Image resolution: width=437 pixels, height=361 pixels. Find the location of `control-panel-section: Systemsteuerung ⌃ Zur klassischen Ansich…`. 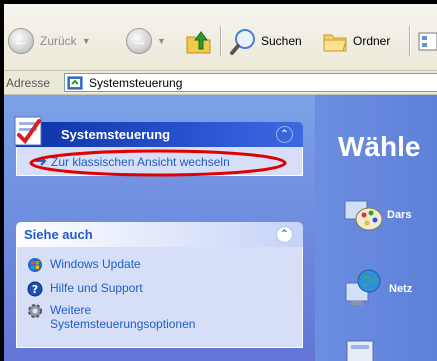

control-panel-section: Systemsteuerung ⌃ Zur klassischen Ansich… is located at coordinates (158, 146).